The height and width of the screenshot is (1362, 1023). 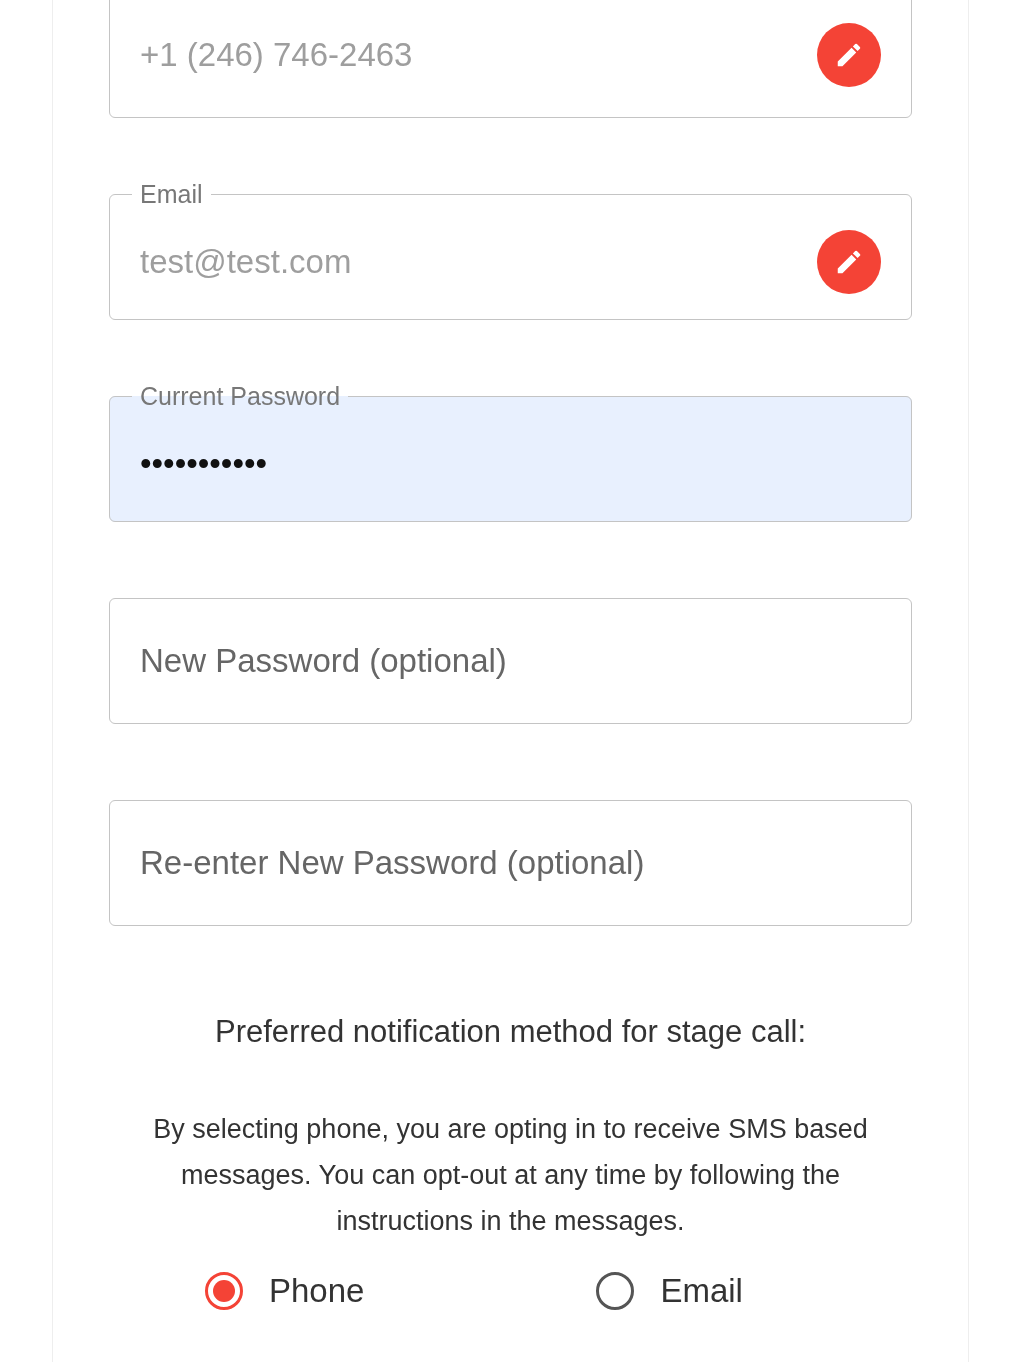 I want to click on section-heading: Preferred notification method for stage call:, so click(x=510, y=1032).